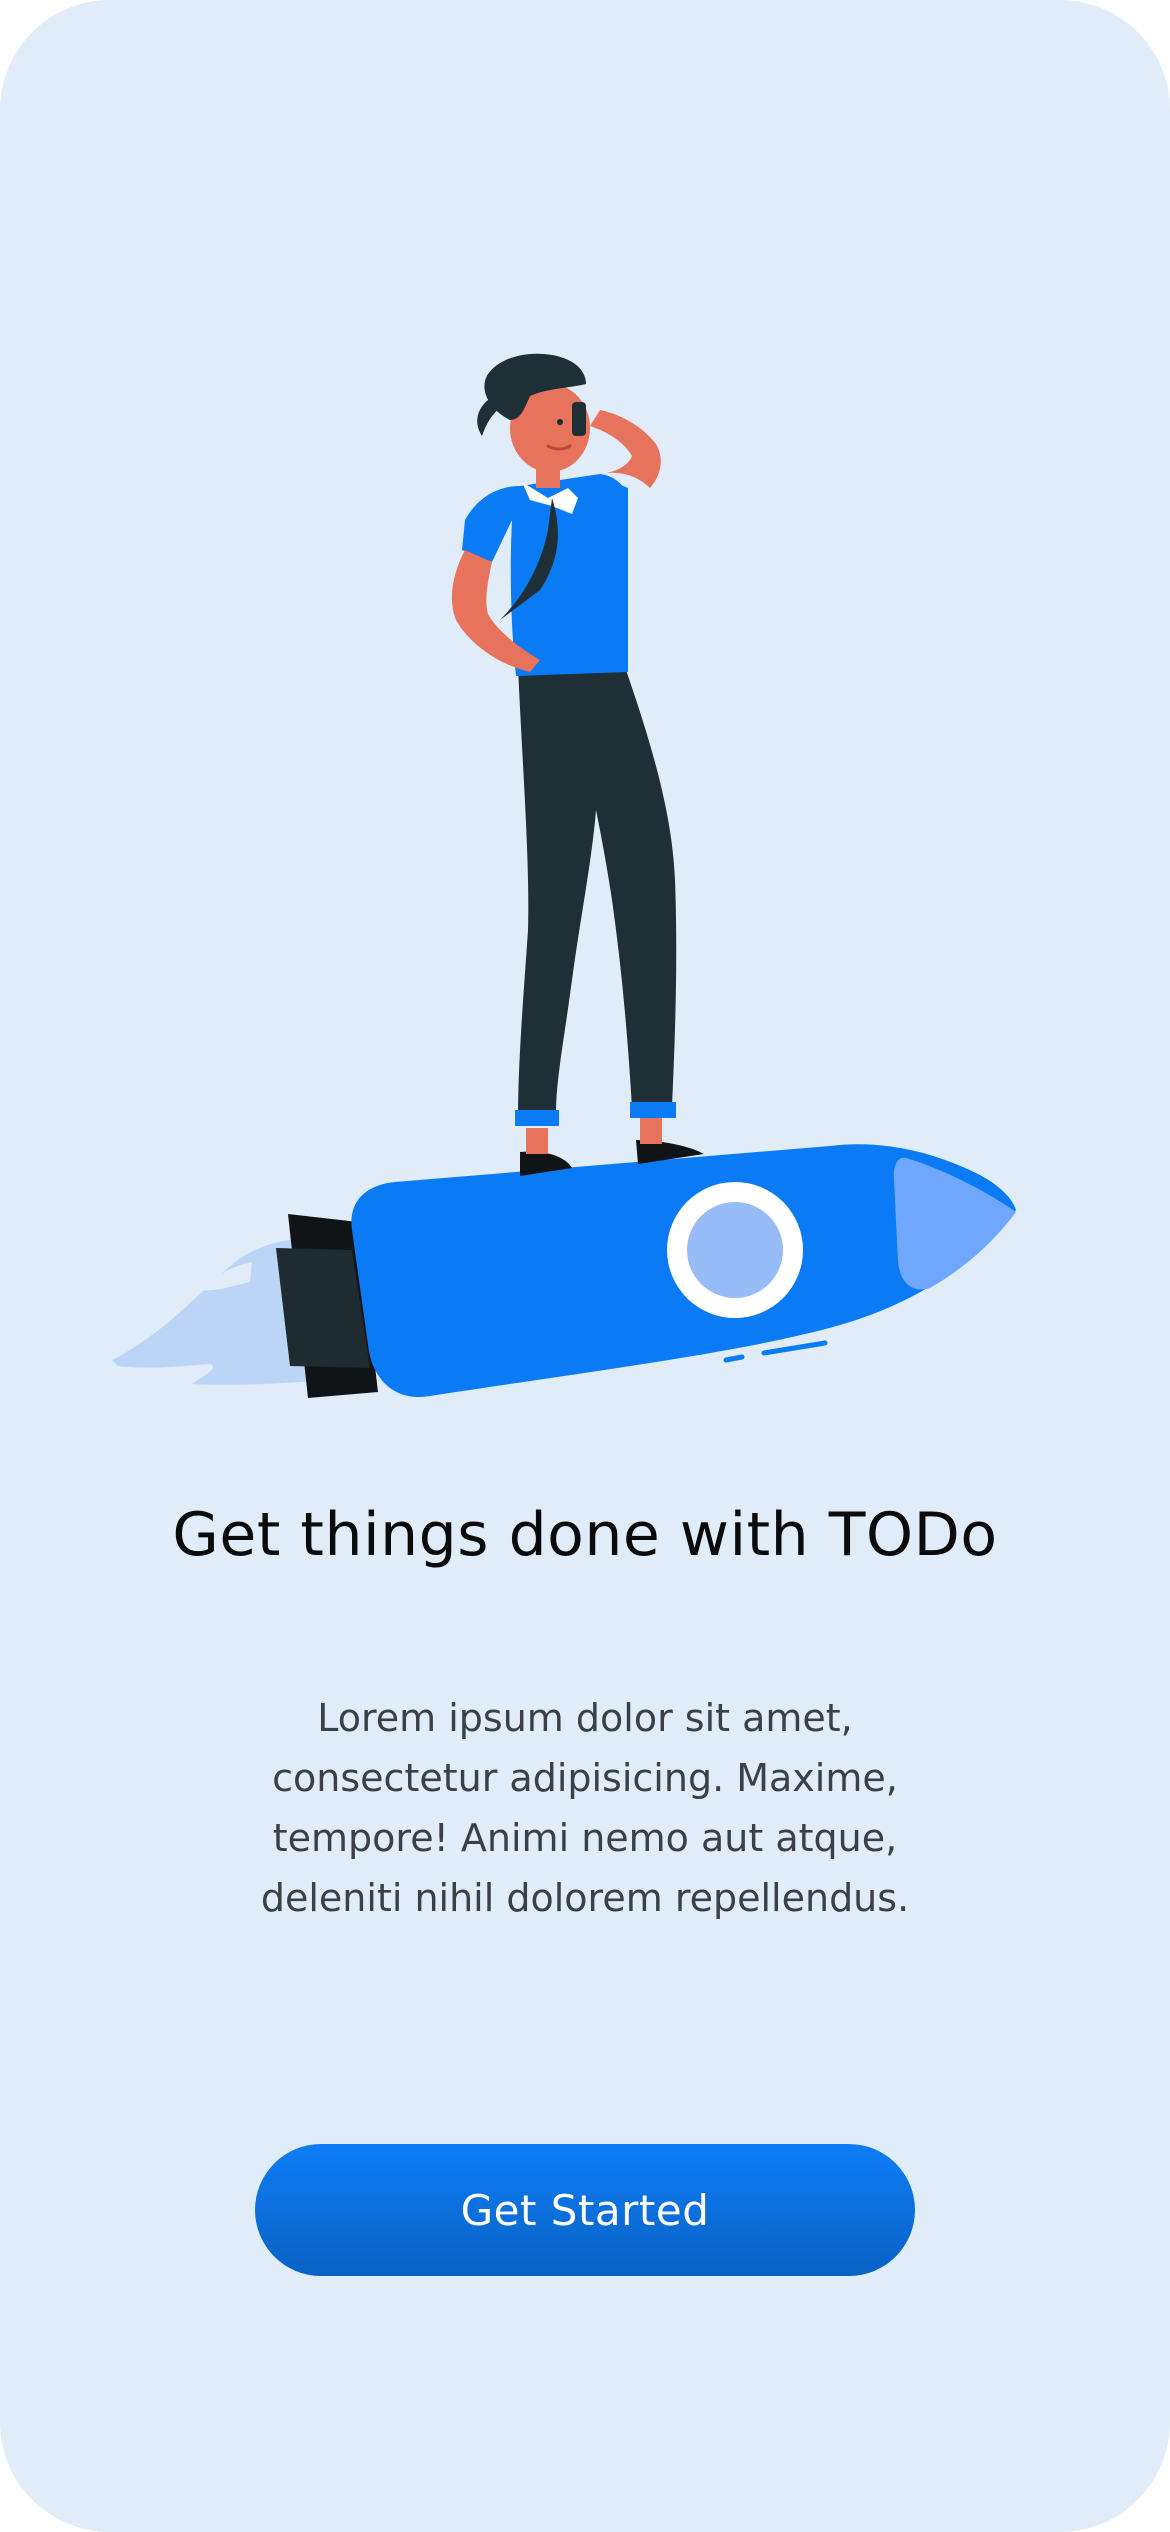  What do you see at coordinates (585, 2210) in the screenshot?
I see `get-started-button: Get Started` at bounding box center [585, 2210].